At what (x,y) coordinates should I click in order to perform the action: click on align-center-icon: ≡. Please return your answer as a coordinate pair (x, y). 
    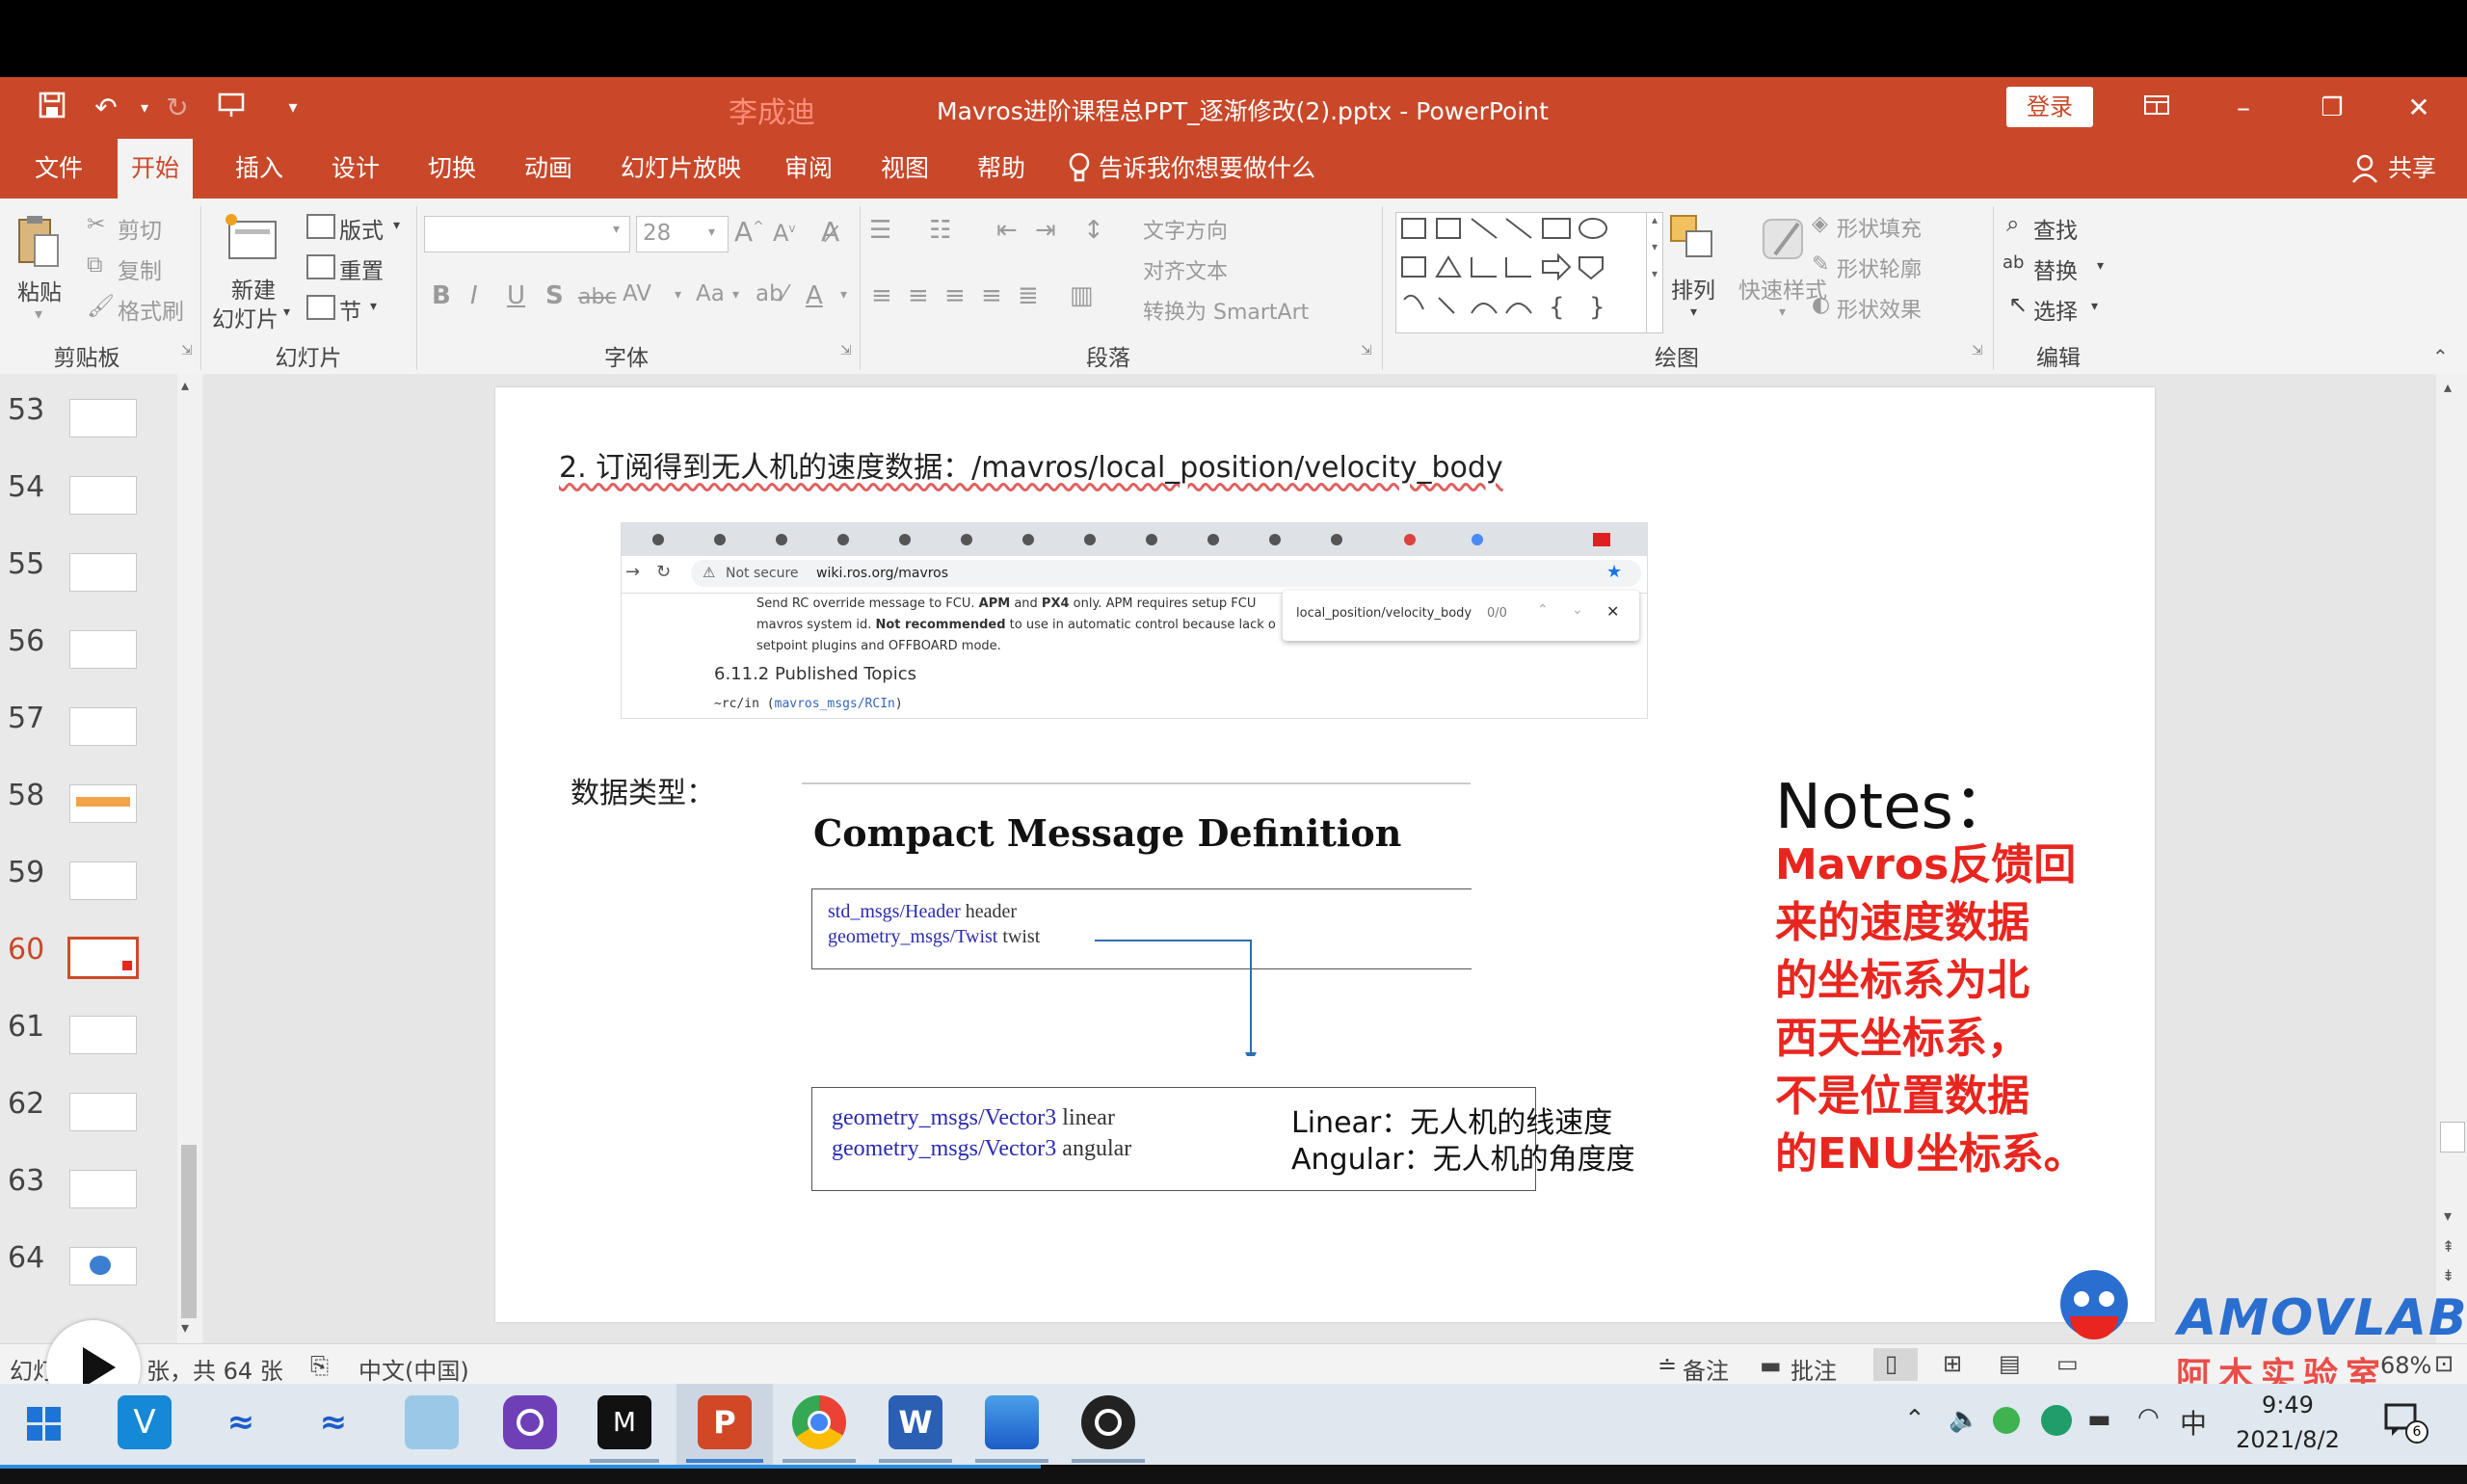
    Looking at the image, I should click on (918, 295).